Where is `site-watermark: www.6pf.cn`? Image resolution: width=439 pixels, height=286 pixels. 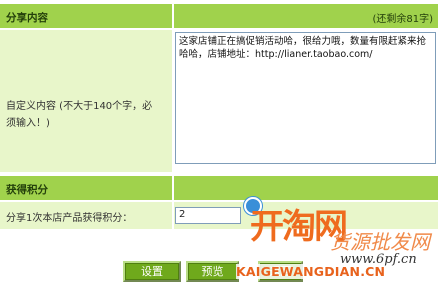
site-watermark: www.6pf.cn is located at coordinates (378, 259).